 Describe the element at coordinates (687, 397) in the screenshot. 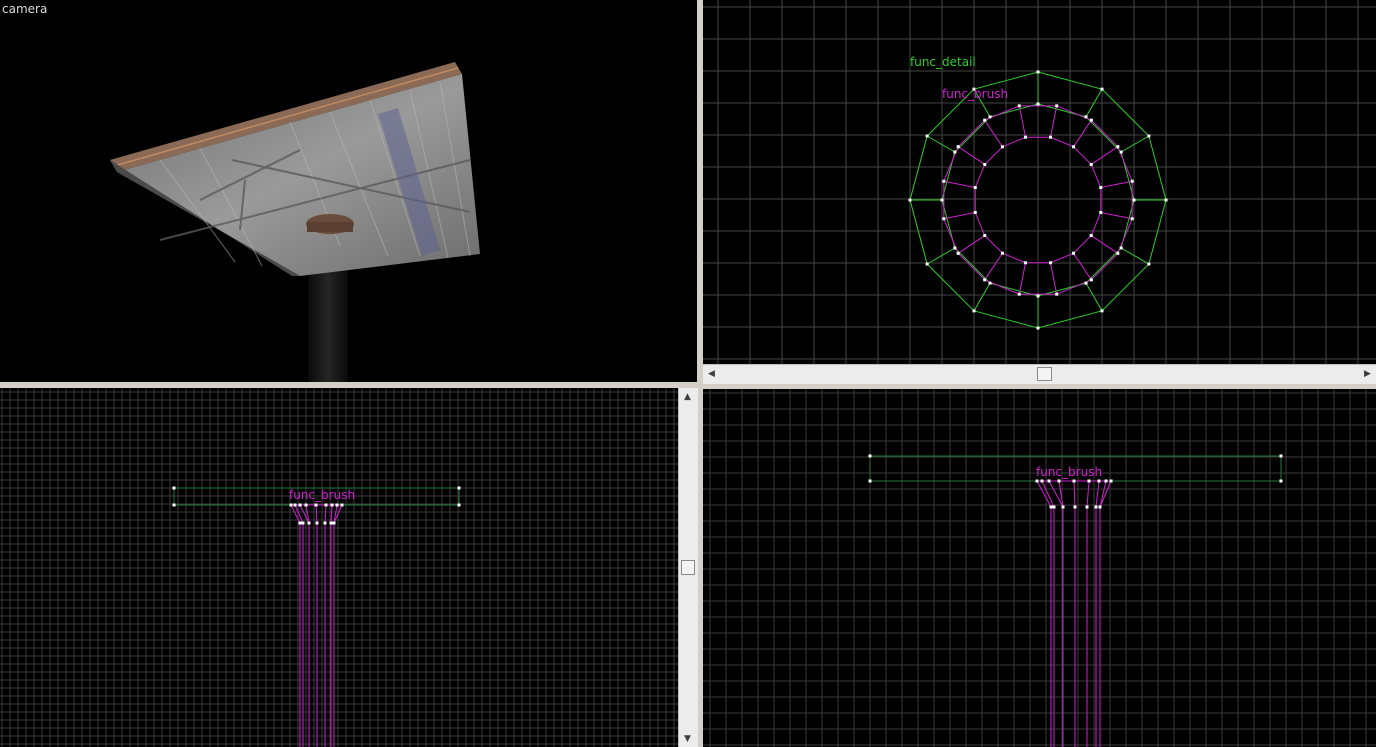

I see `arrow-up-icon: ▲` at that location.